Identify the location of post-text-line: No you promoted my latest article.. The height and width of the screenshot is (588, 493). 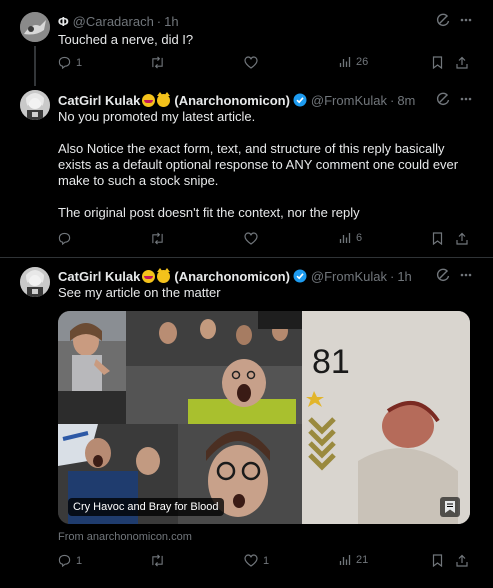
(157, 116).